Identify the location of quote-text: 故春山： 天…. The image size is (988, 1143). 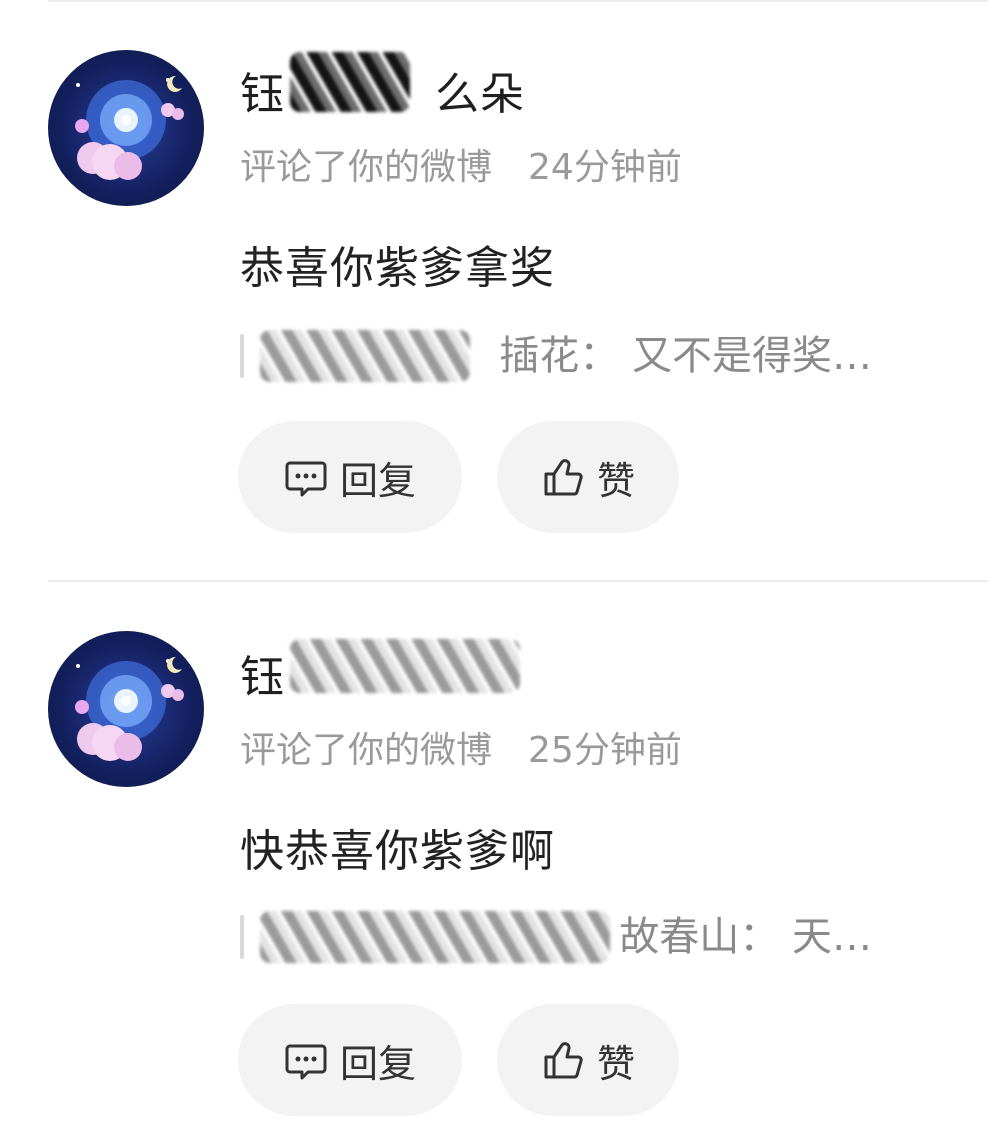
(745, 937).